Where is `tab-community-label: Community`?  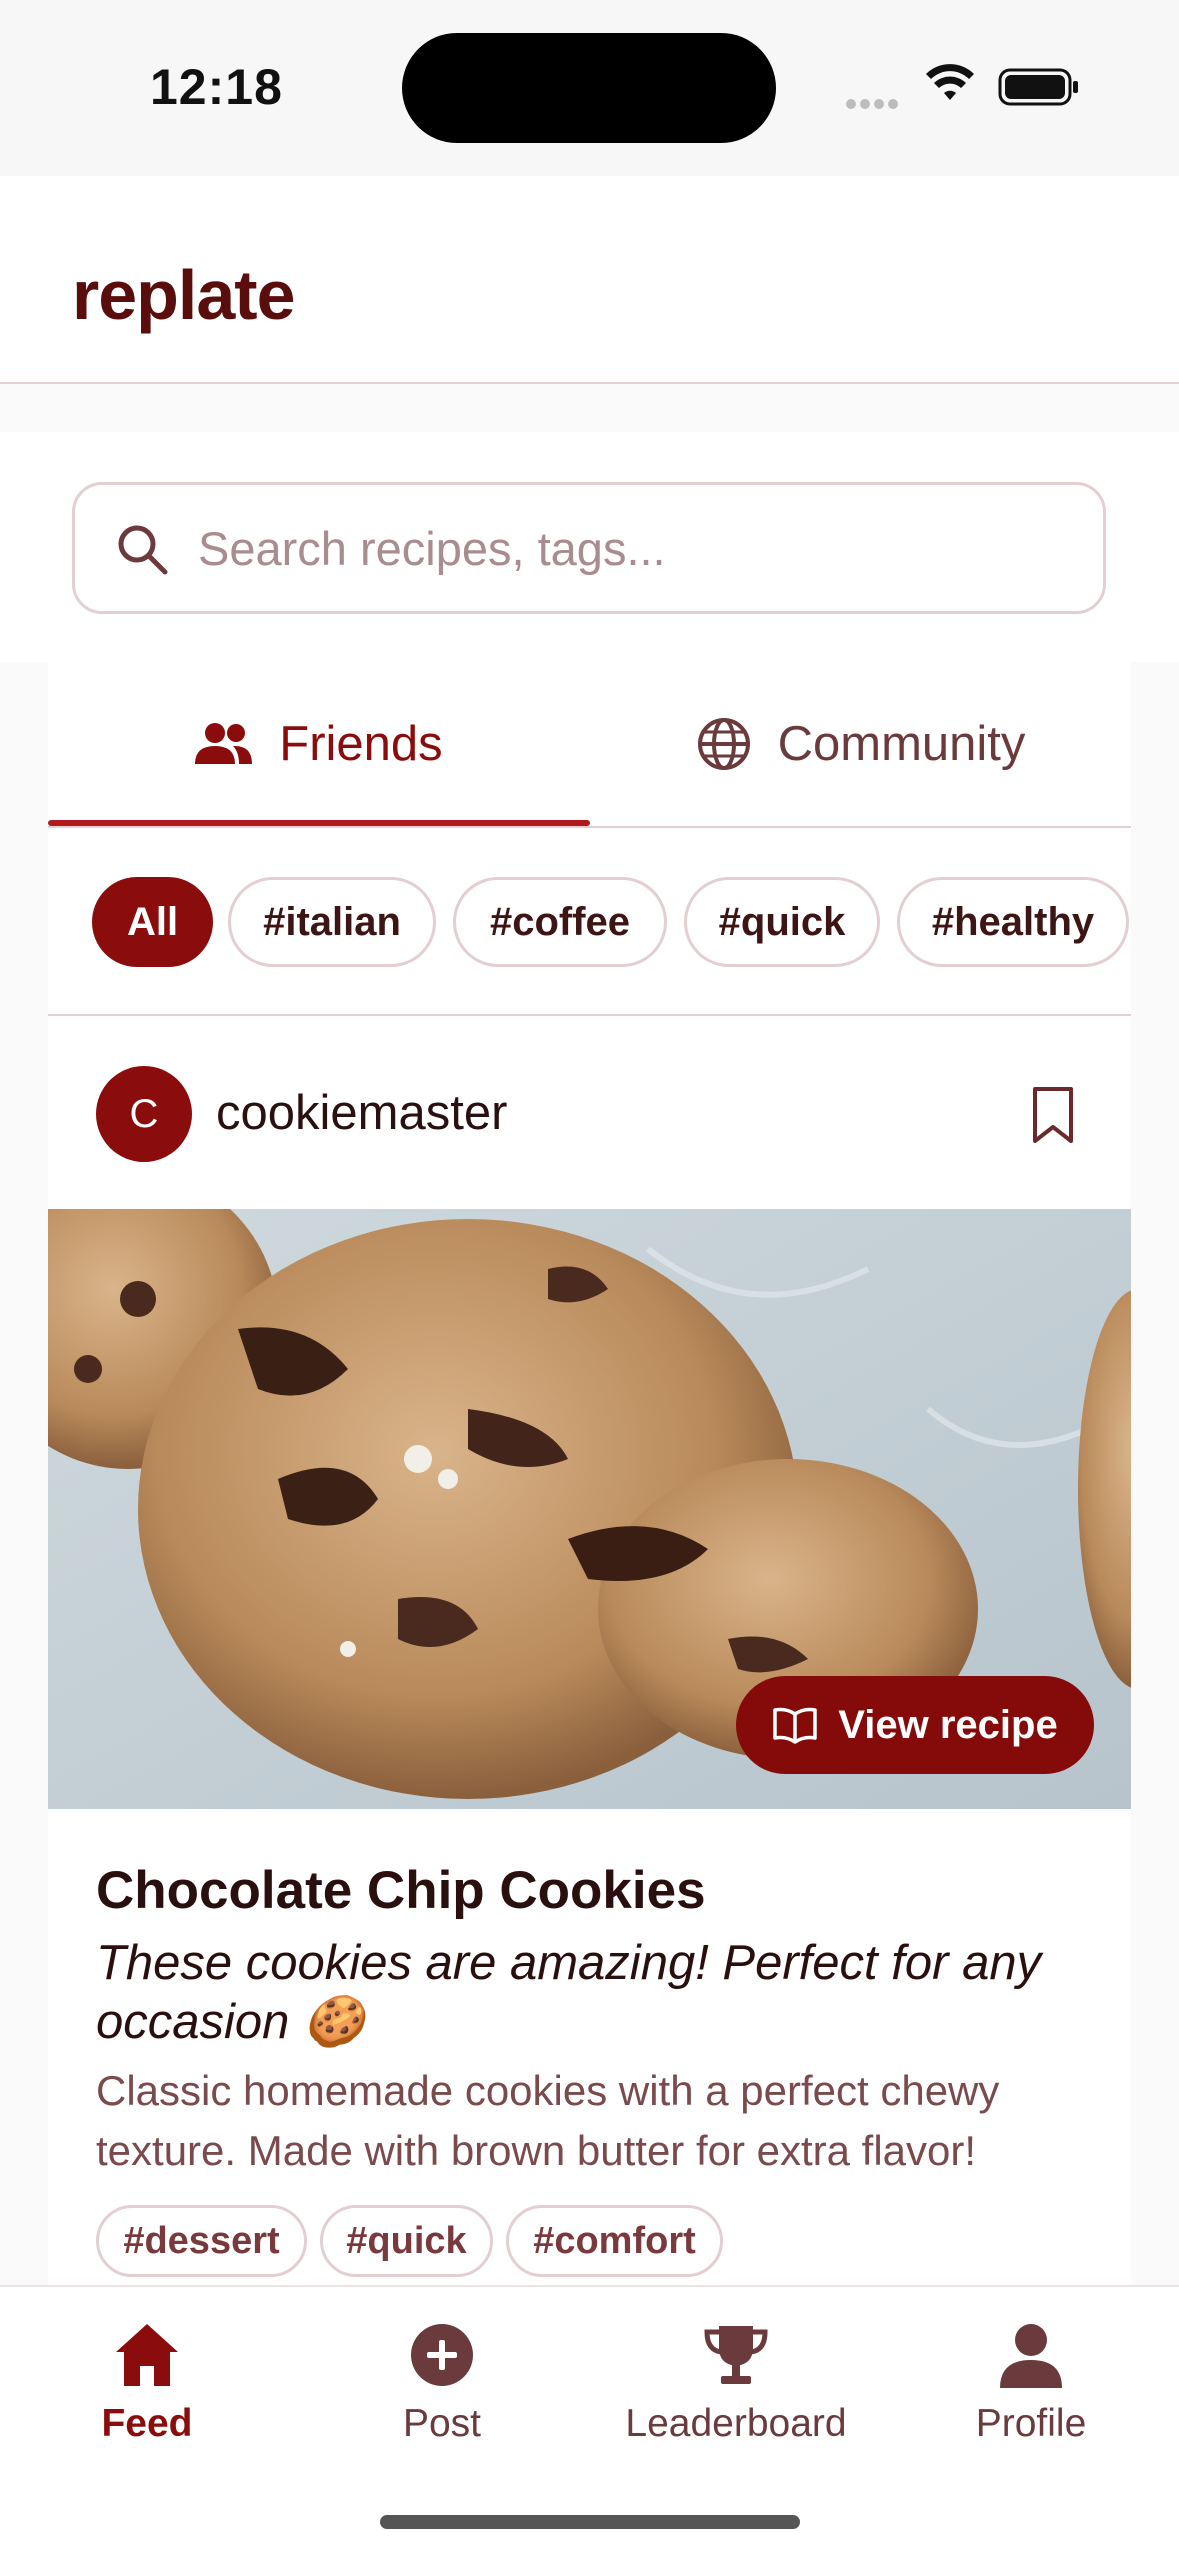
tab-community-label: Community is located at coordinates (901, 744).